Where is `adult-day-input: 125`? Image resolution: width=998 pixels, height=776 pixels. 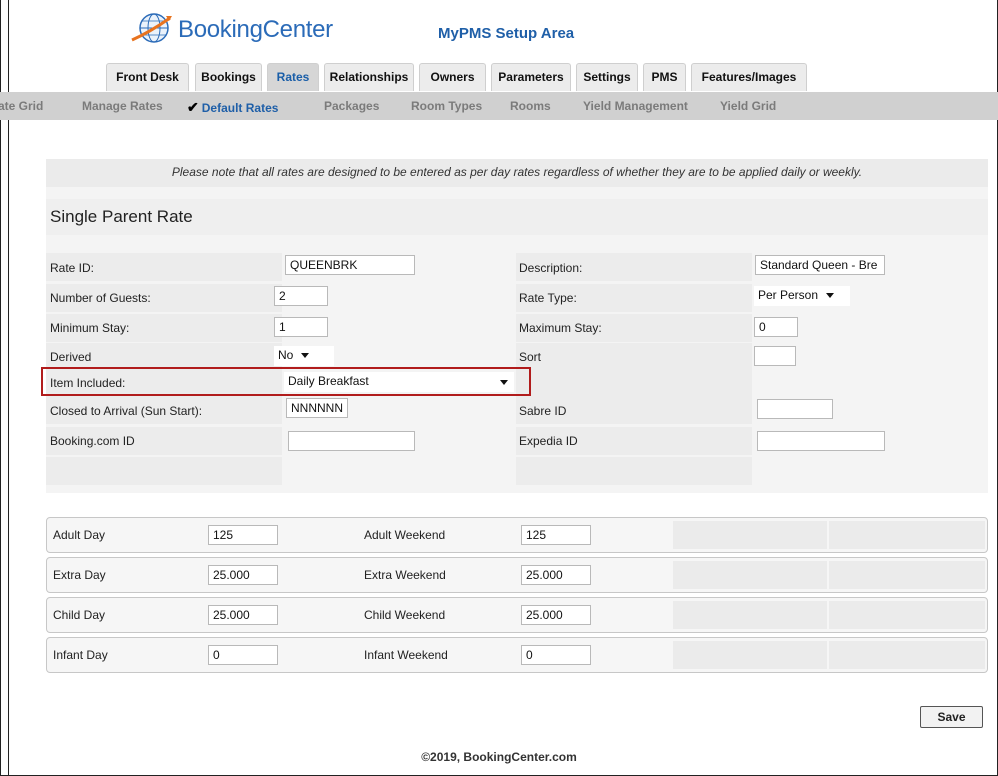 adult-day-input: 125 is located at coordinates (243, 535).